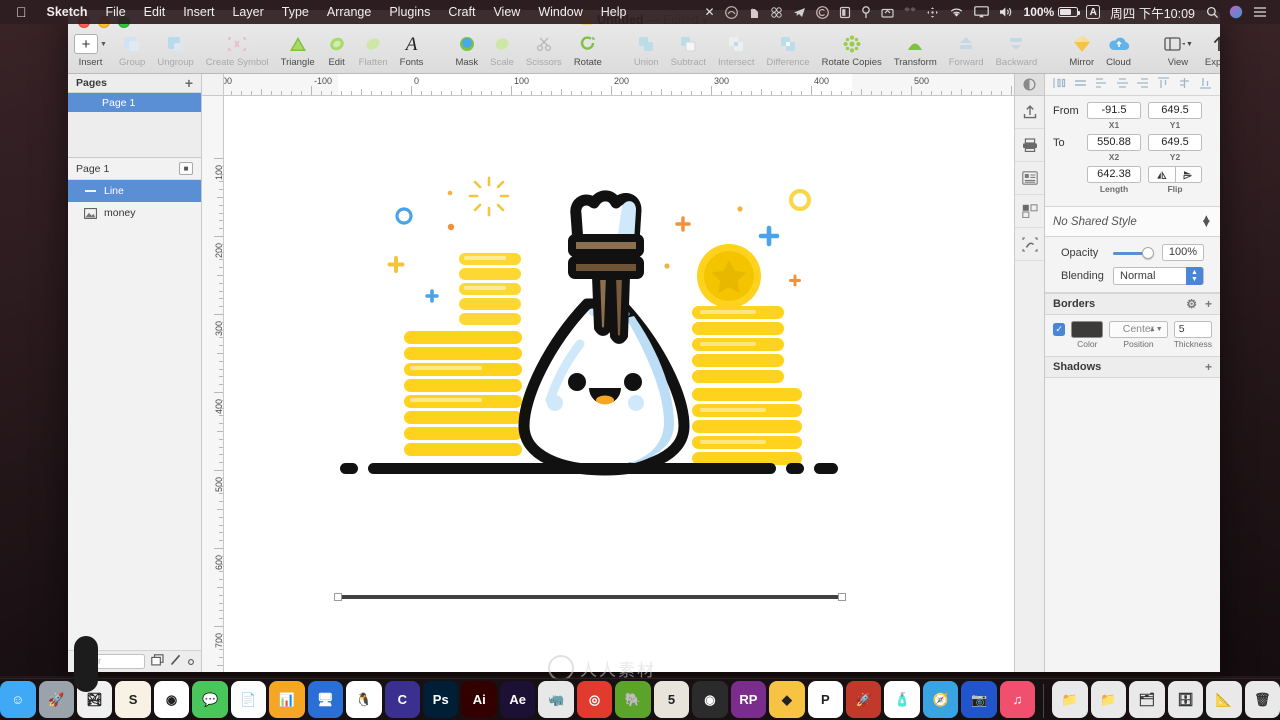  I want to click on length-input: 642.38, so click(1114, 174).